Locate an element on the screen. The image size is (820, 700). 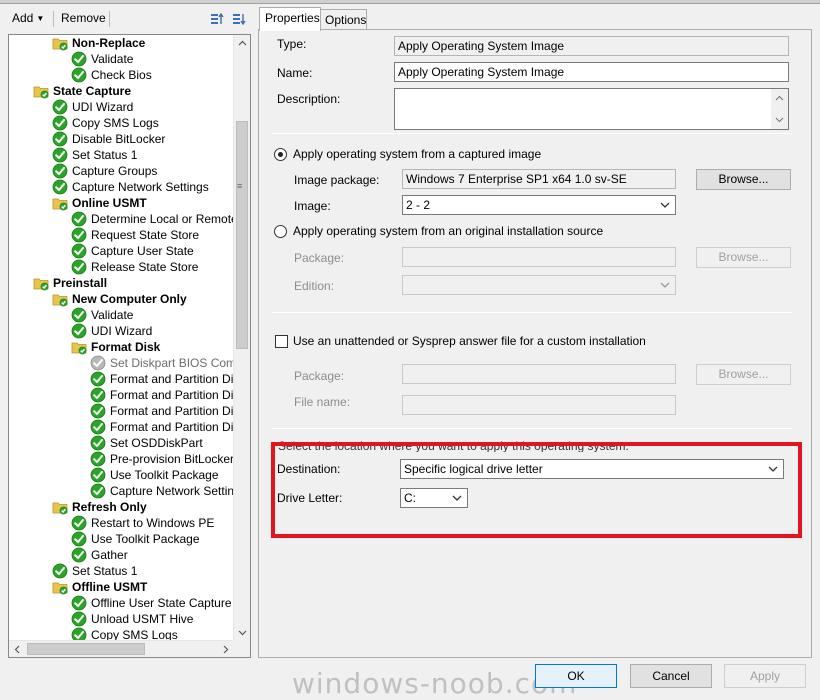
tree-step: Format and Partition Disk 5 is located at coordinates (162, 427).